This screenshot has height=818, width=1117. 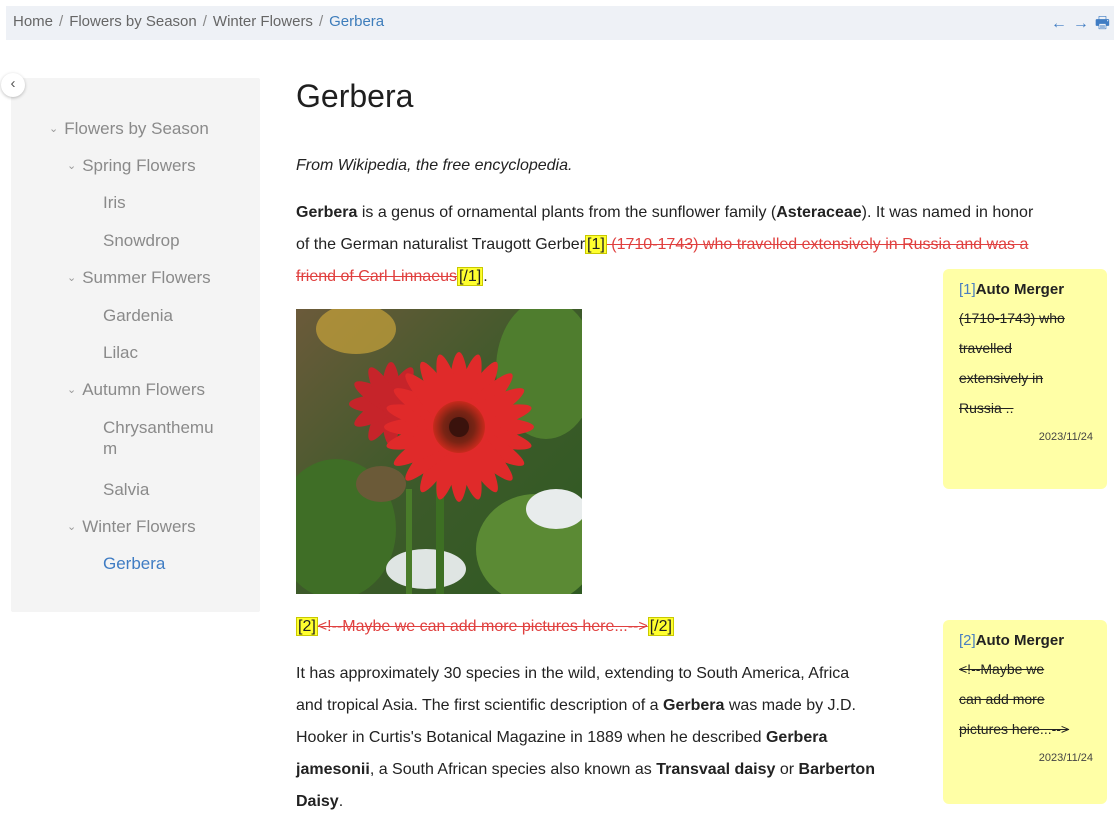 I want to click on comment-marker-2: [2], so click(x=307, y=626).